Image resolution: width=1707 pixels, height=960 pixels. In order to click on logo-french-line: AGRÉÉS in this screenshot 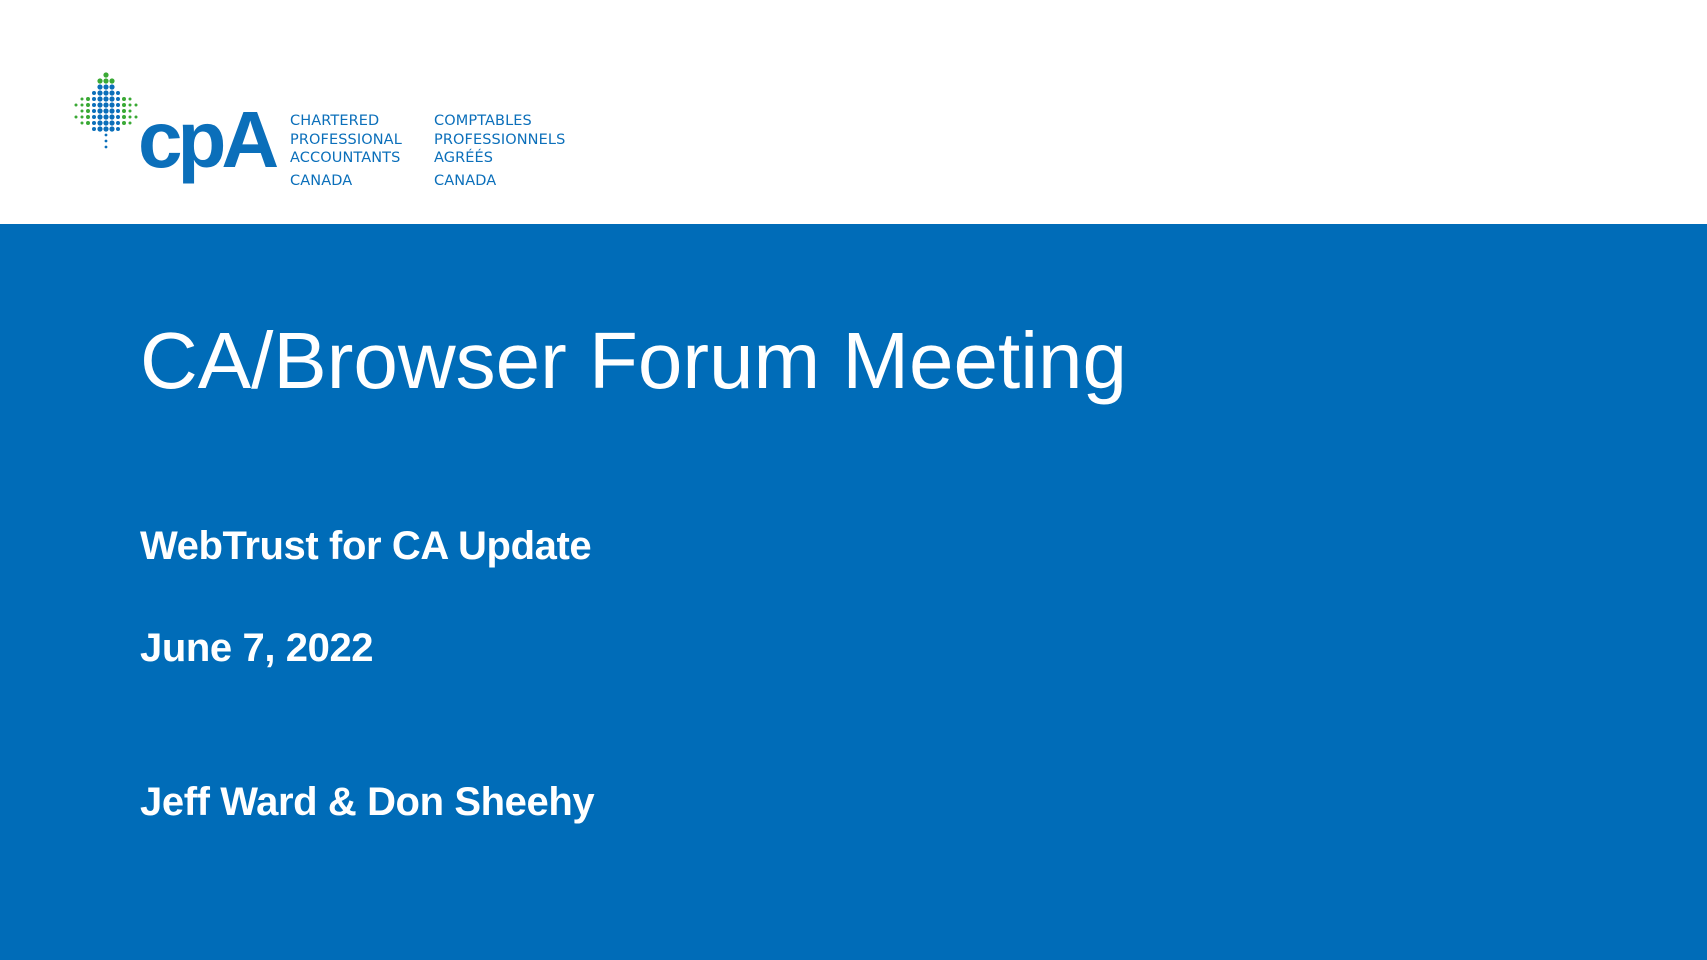, I will do `click(464, 158)`.